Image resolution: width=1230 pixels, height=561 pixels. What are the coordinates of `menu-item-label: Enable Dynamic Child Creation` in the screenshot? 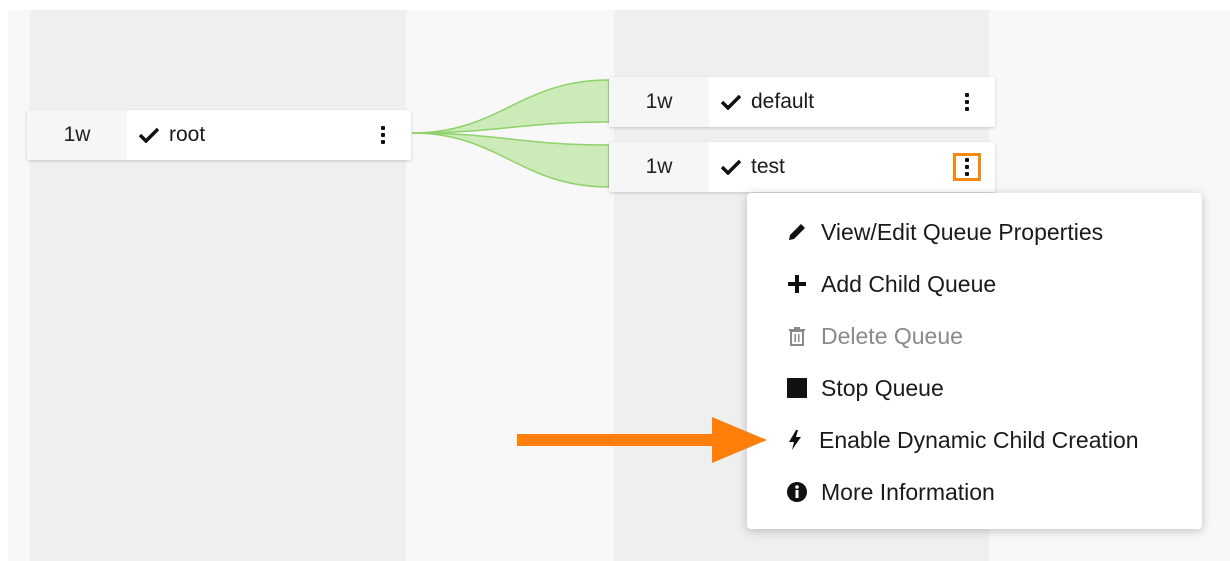 It's located at (979, 439).